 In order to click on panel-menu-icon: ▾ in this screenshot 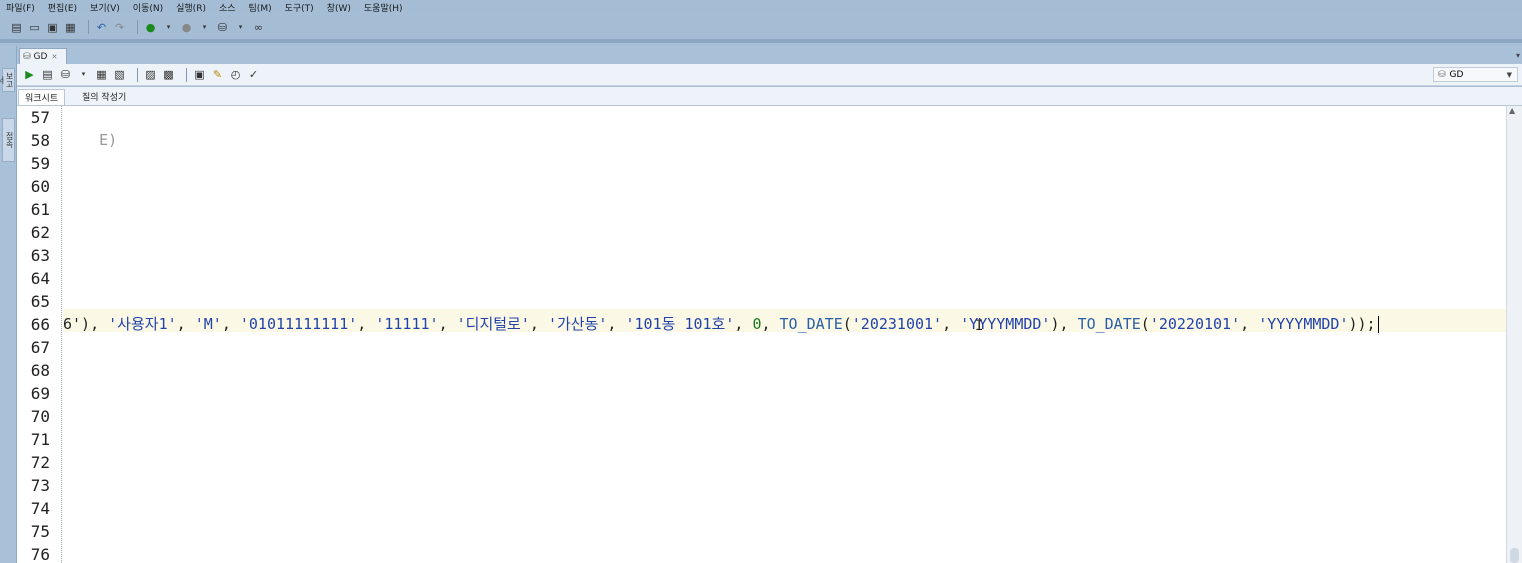, I will do `click(1518, 55)`.